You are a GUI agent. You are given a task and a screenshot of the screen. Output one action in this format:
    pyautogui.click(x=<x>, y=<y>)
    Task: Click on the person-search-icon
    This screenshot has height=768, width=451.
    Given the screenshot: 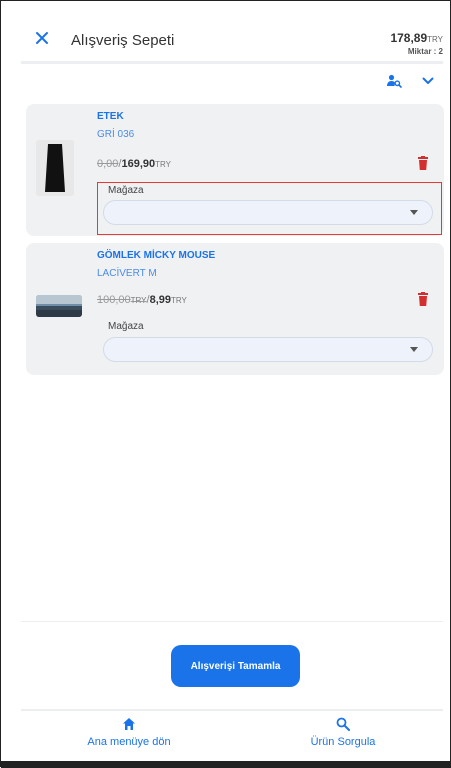 What is the action you would take?
    pyautogui.click(x=394, y=81)
    